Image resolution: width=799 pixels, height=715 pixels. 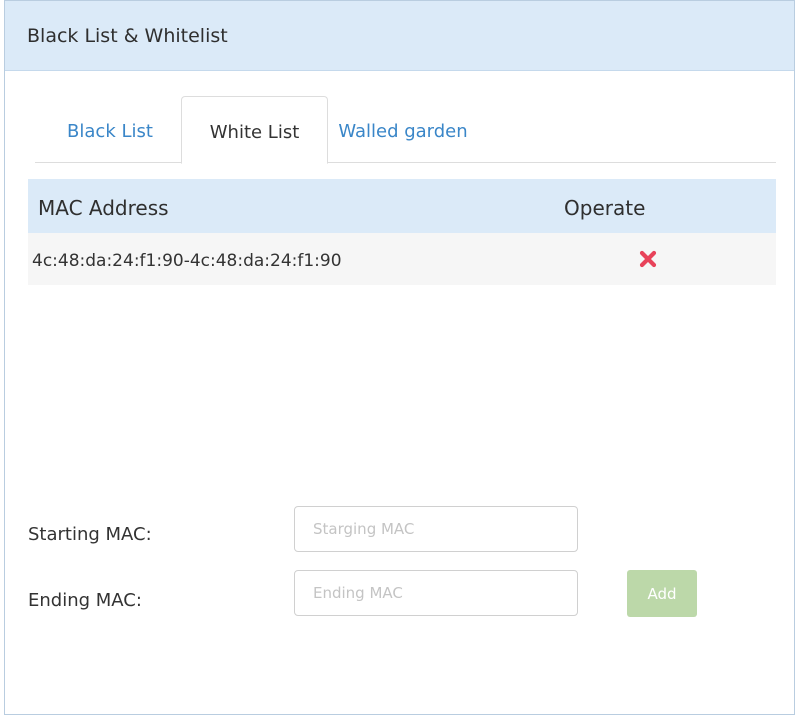 I want to click on ending-mac-input, so click(x=436, y=593).